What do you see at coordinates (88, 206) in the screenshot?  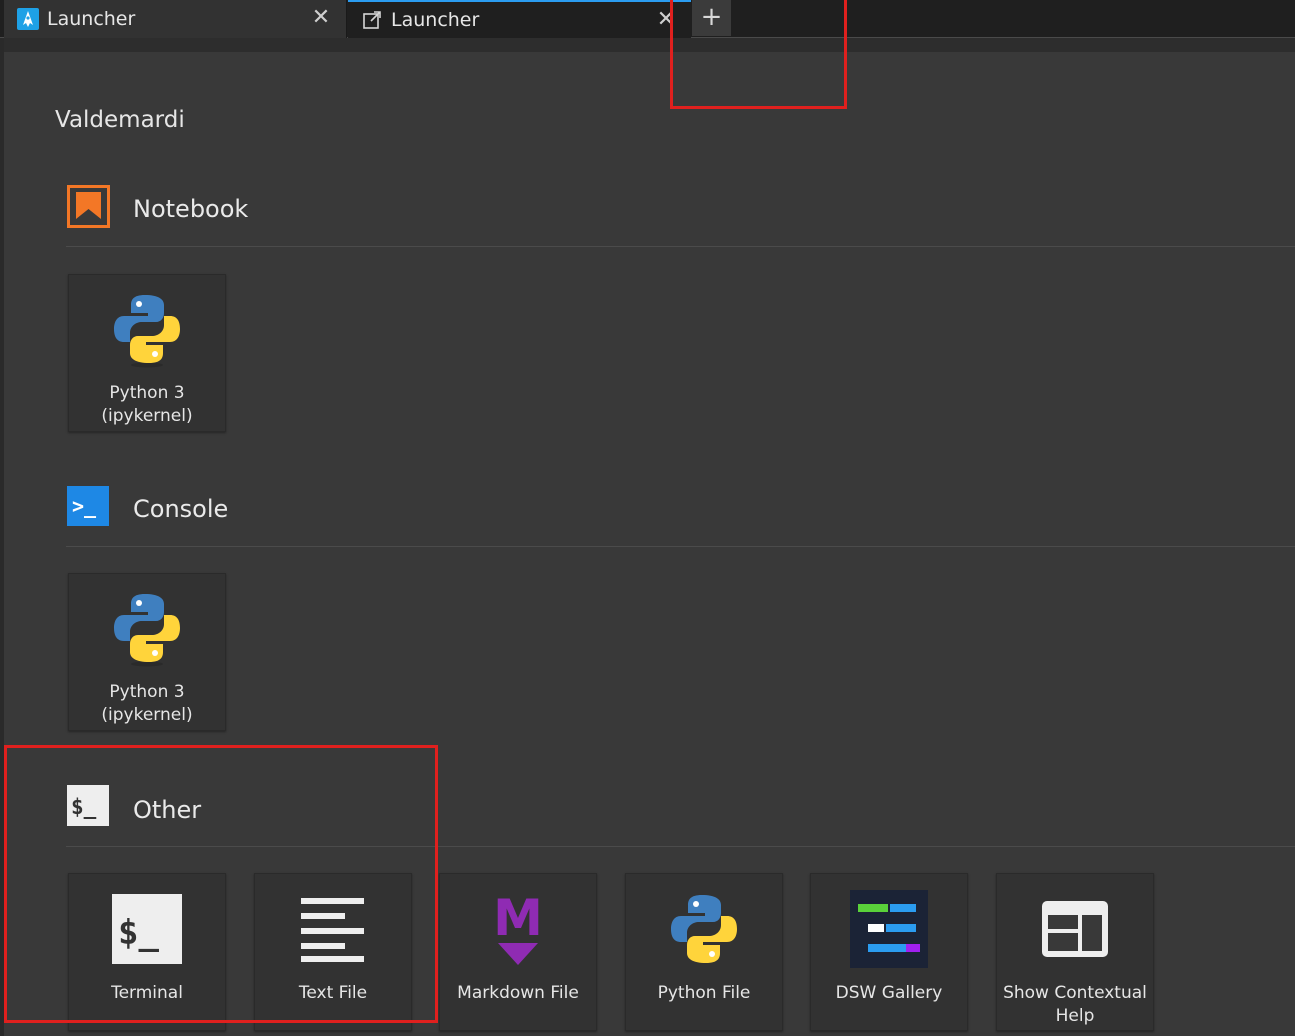 I see `notebook-bookmark-icon` at bounding box center [88, 206].